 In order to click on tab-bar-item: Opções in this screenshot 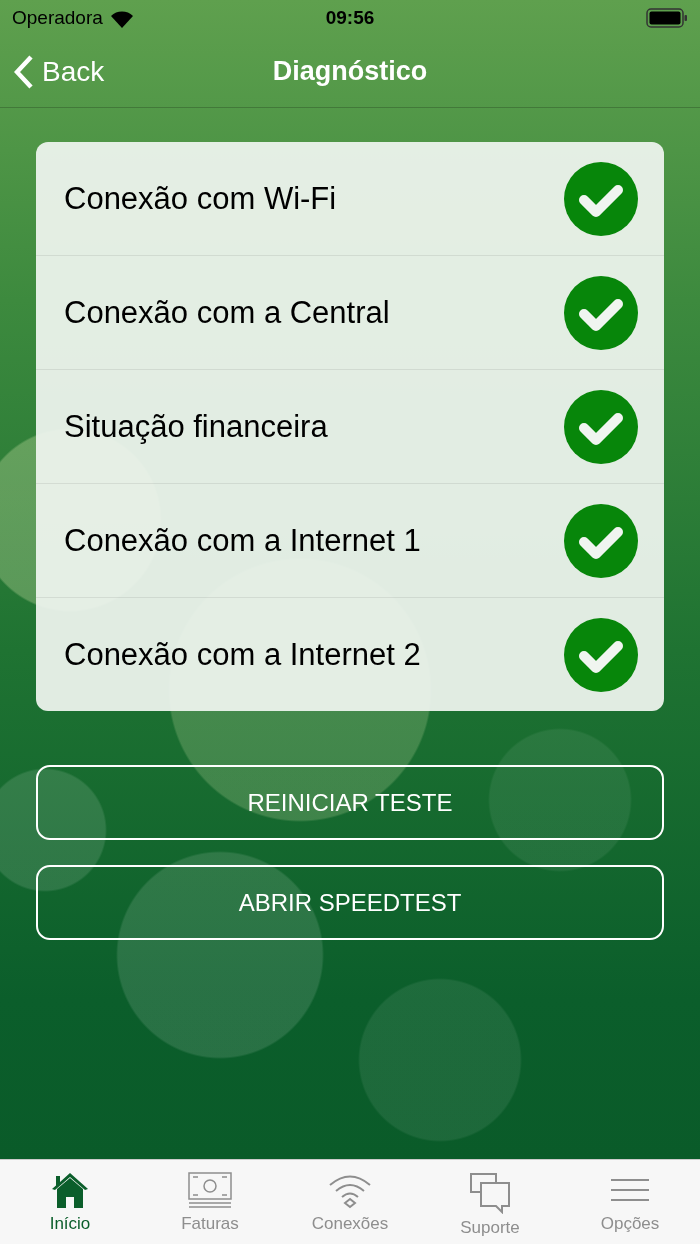, I will do `click(630, 1202)`.